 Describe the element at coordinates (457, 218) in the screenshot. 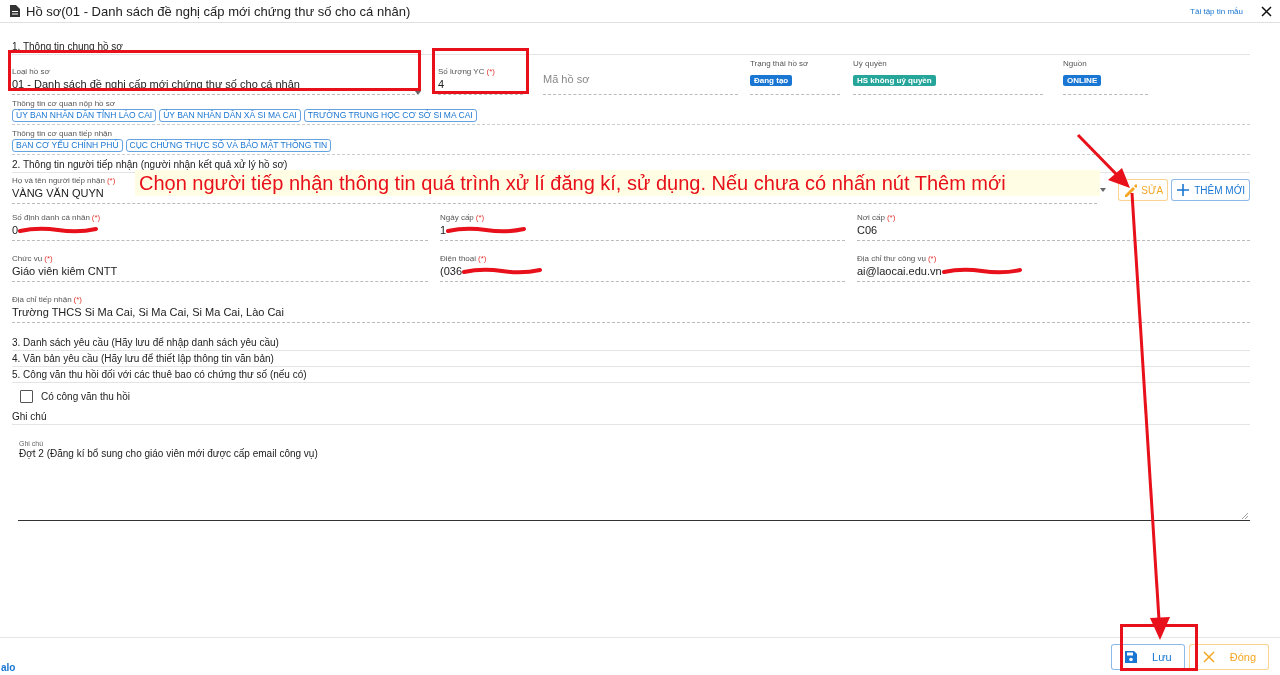

I see `field-label: Ngày cấp` at that location.